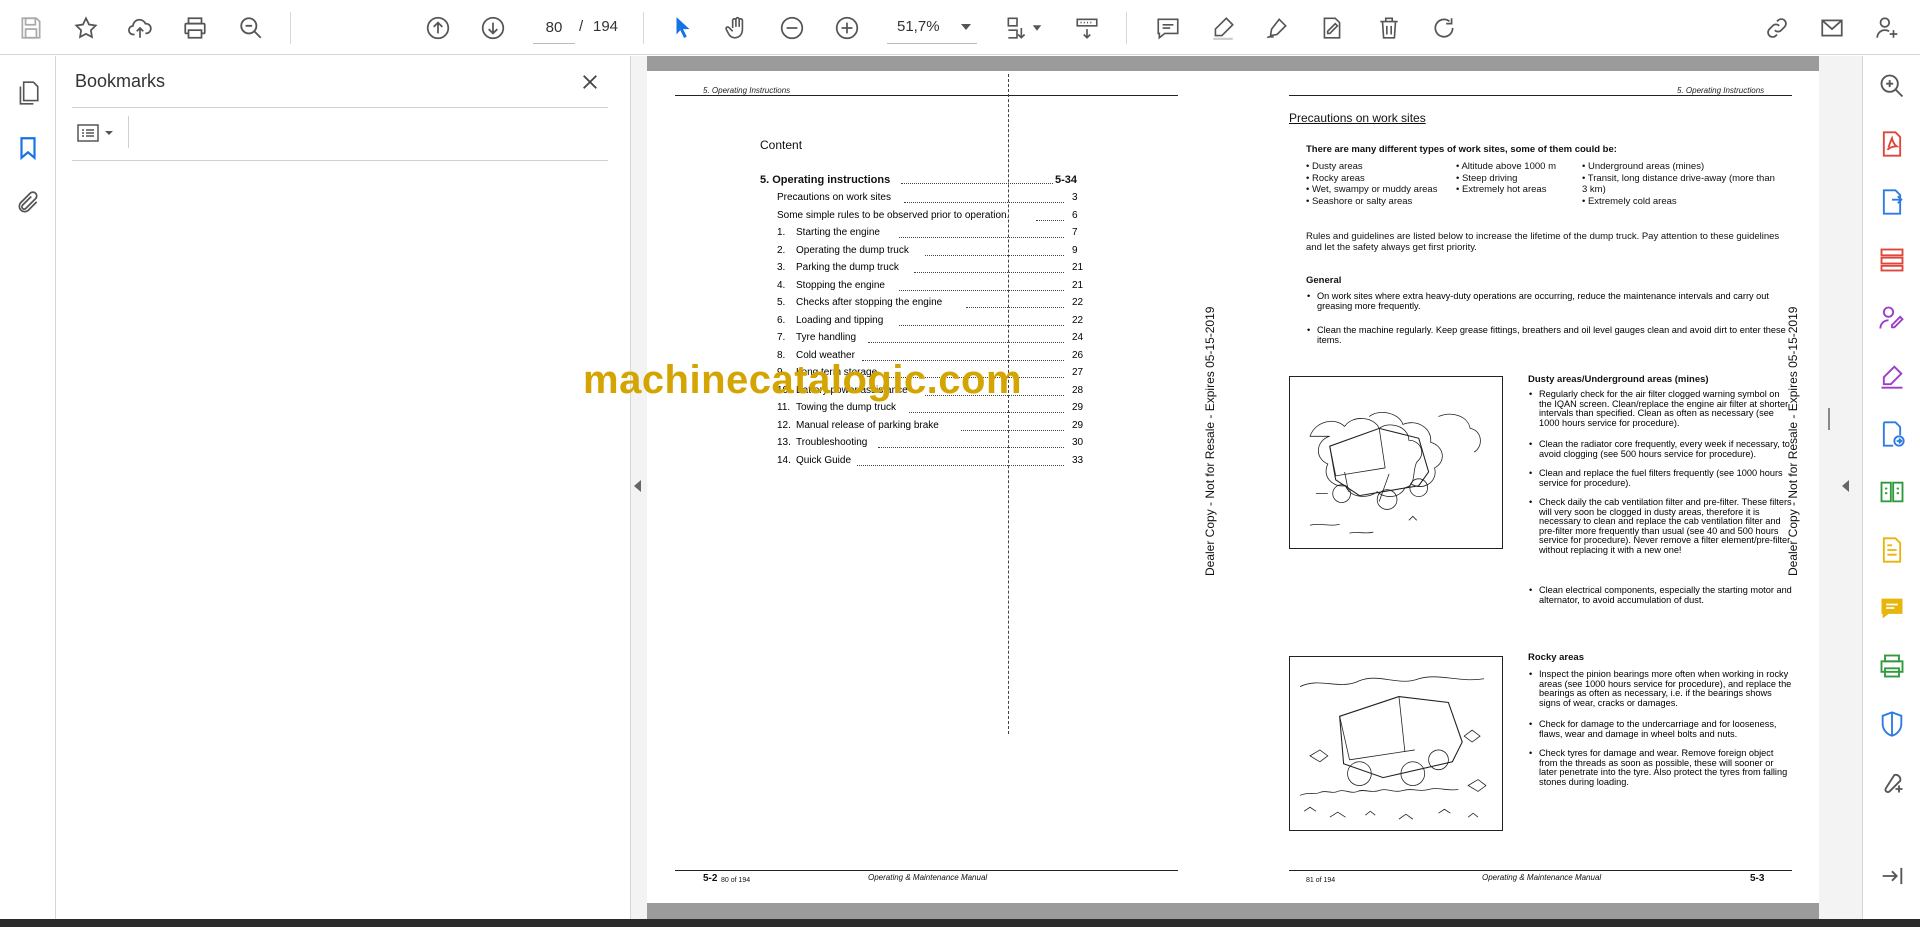 The height and width of the screenshot is (927, 1920). Describe the element at coordinates (781, 337) in the screenshot. I see `toc-row-number: 7.` at that location.